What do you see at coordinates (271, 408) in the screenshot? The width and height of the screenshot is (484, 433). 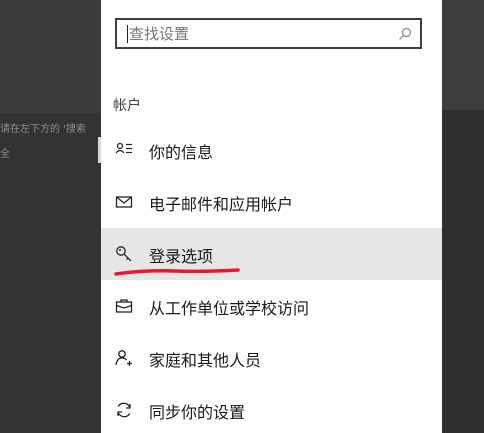 I see `nav-item-sync-settings: 同步你的设置` at bounding box center [271, 408].